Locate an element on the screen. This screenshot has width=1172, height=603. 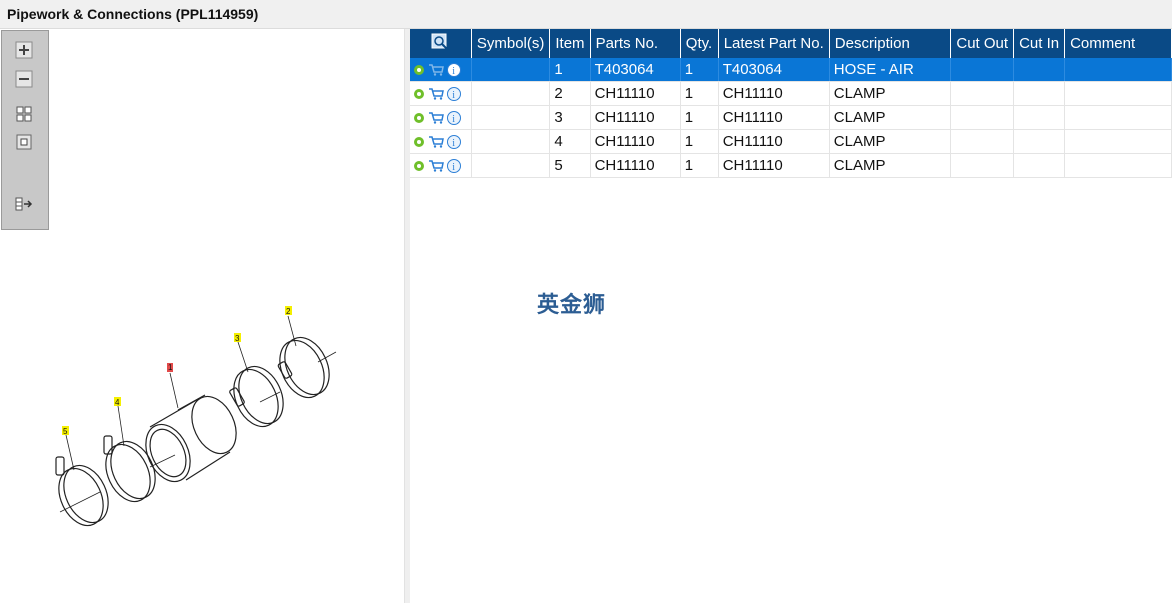
callout-2-label: 2 is located at coordinates (288, 311).